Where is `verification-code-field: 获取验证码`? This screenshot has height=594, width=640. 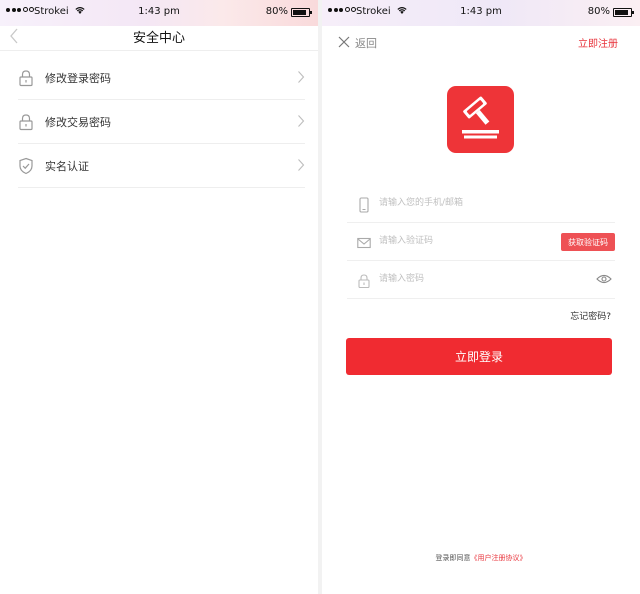 verification-code-field: 获取验证码 is located at coordinates (481, 242).